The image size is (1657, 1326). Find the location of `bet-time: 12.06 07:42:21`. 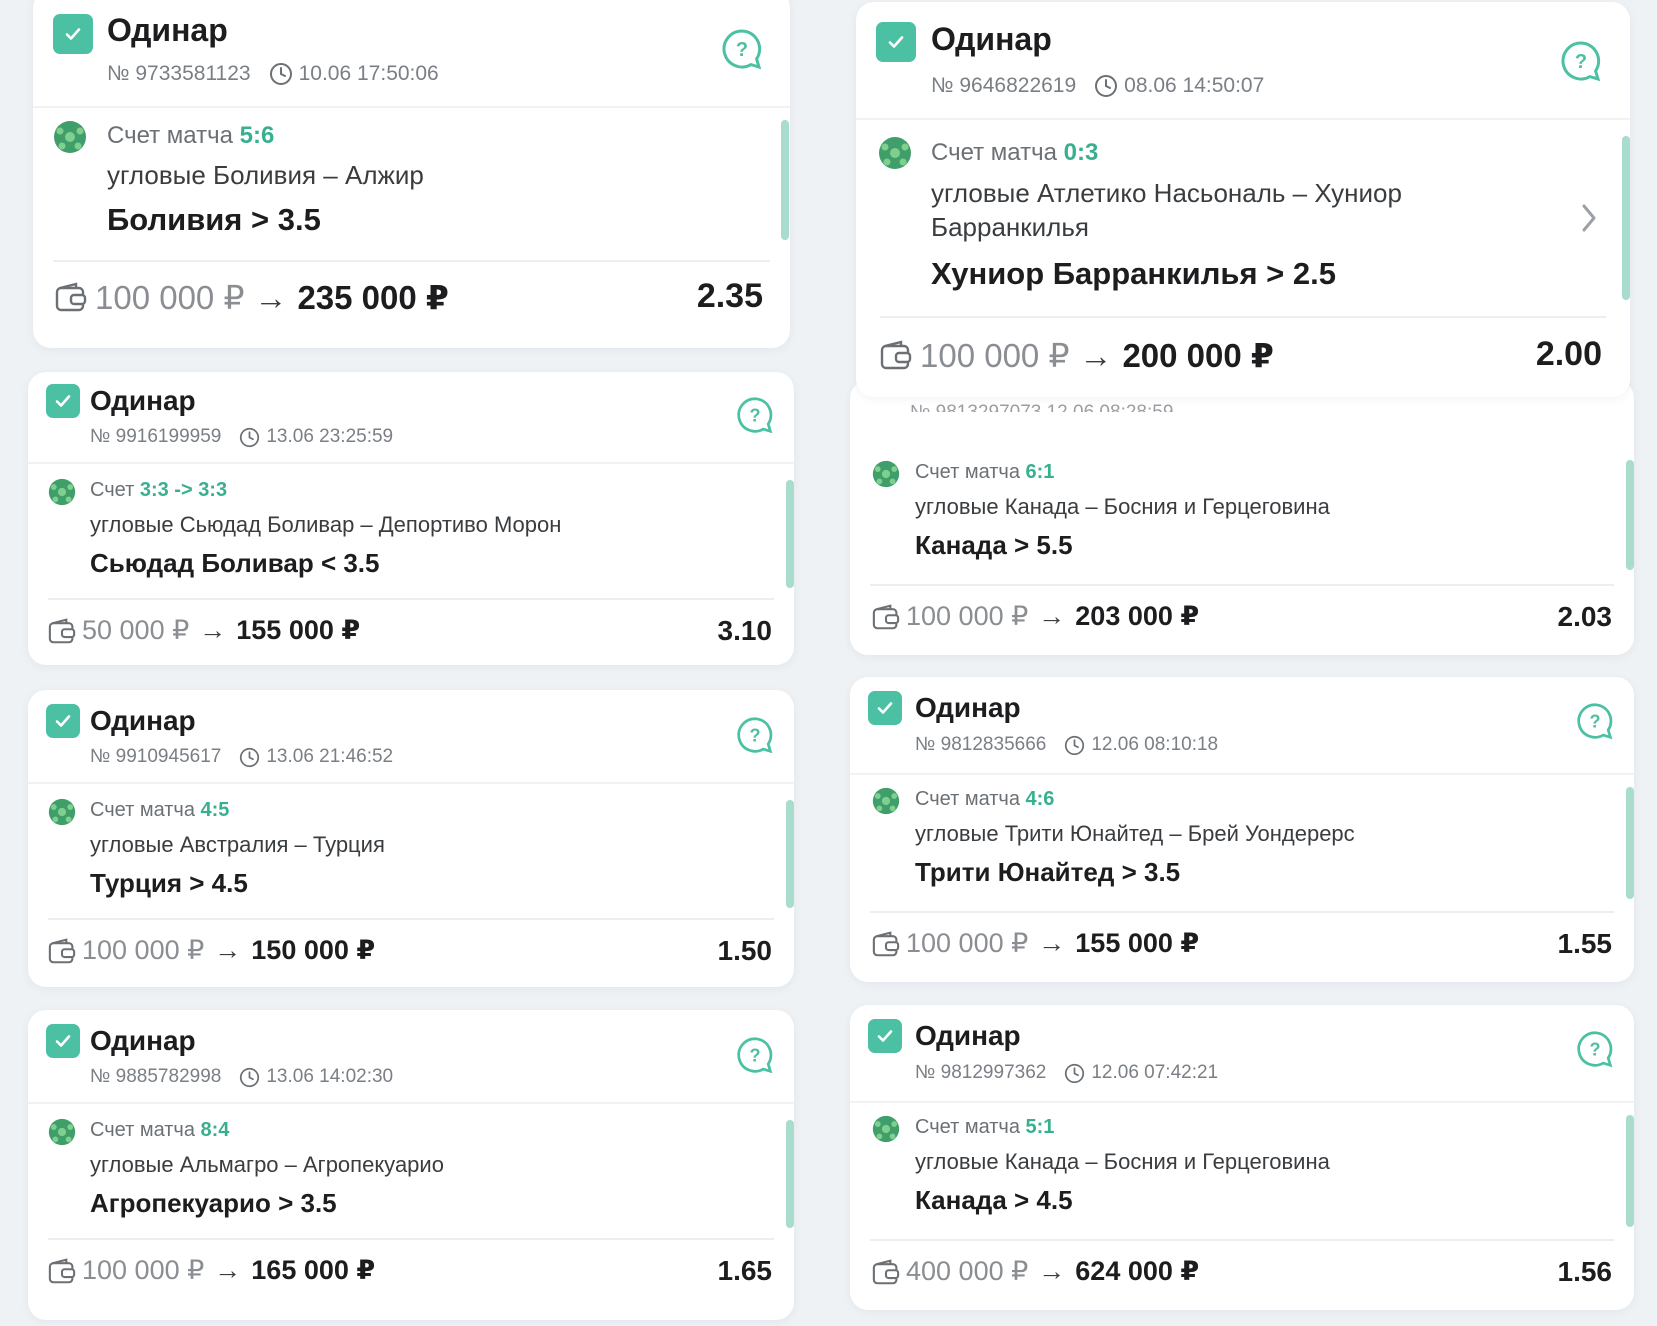

bet-time: 12.06 07:42:21 is located at coordinates (1155, 1072).